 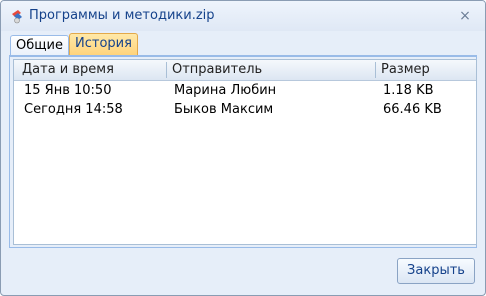 I want to click on title-bar: Программы и методики.zip ×, so click(x=243, y=16).